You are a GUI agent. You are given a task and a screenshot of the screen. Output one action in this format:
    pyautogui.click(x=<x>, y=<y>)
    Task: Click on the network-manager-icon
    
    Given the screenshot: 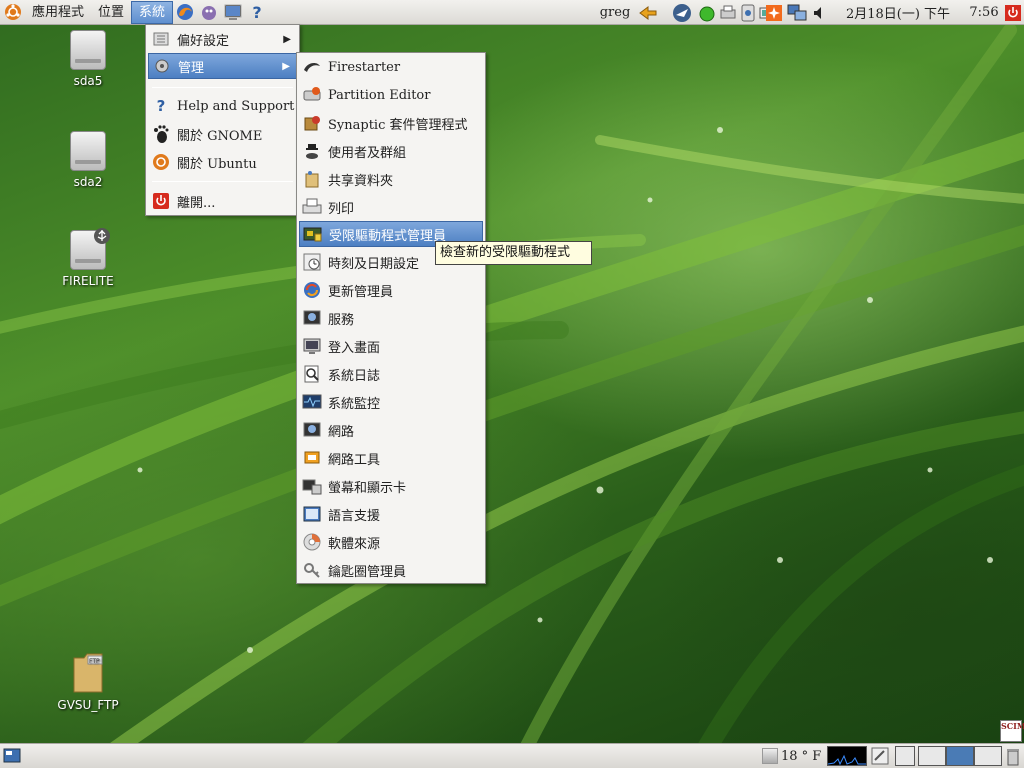 What is the action you would take?
    pyautogui.click(x=682, y=12)
    